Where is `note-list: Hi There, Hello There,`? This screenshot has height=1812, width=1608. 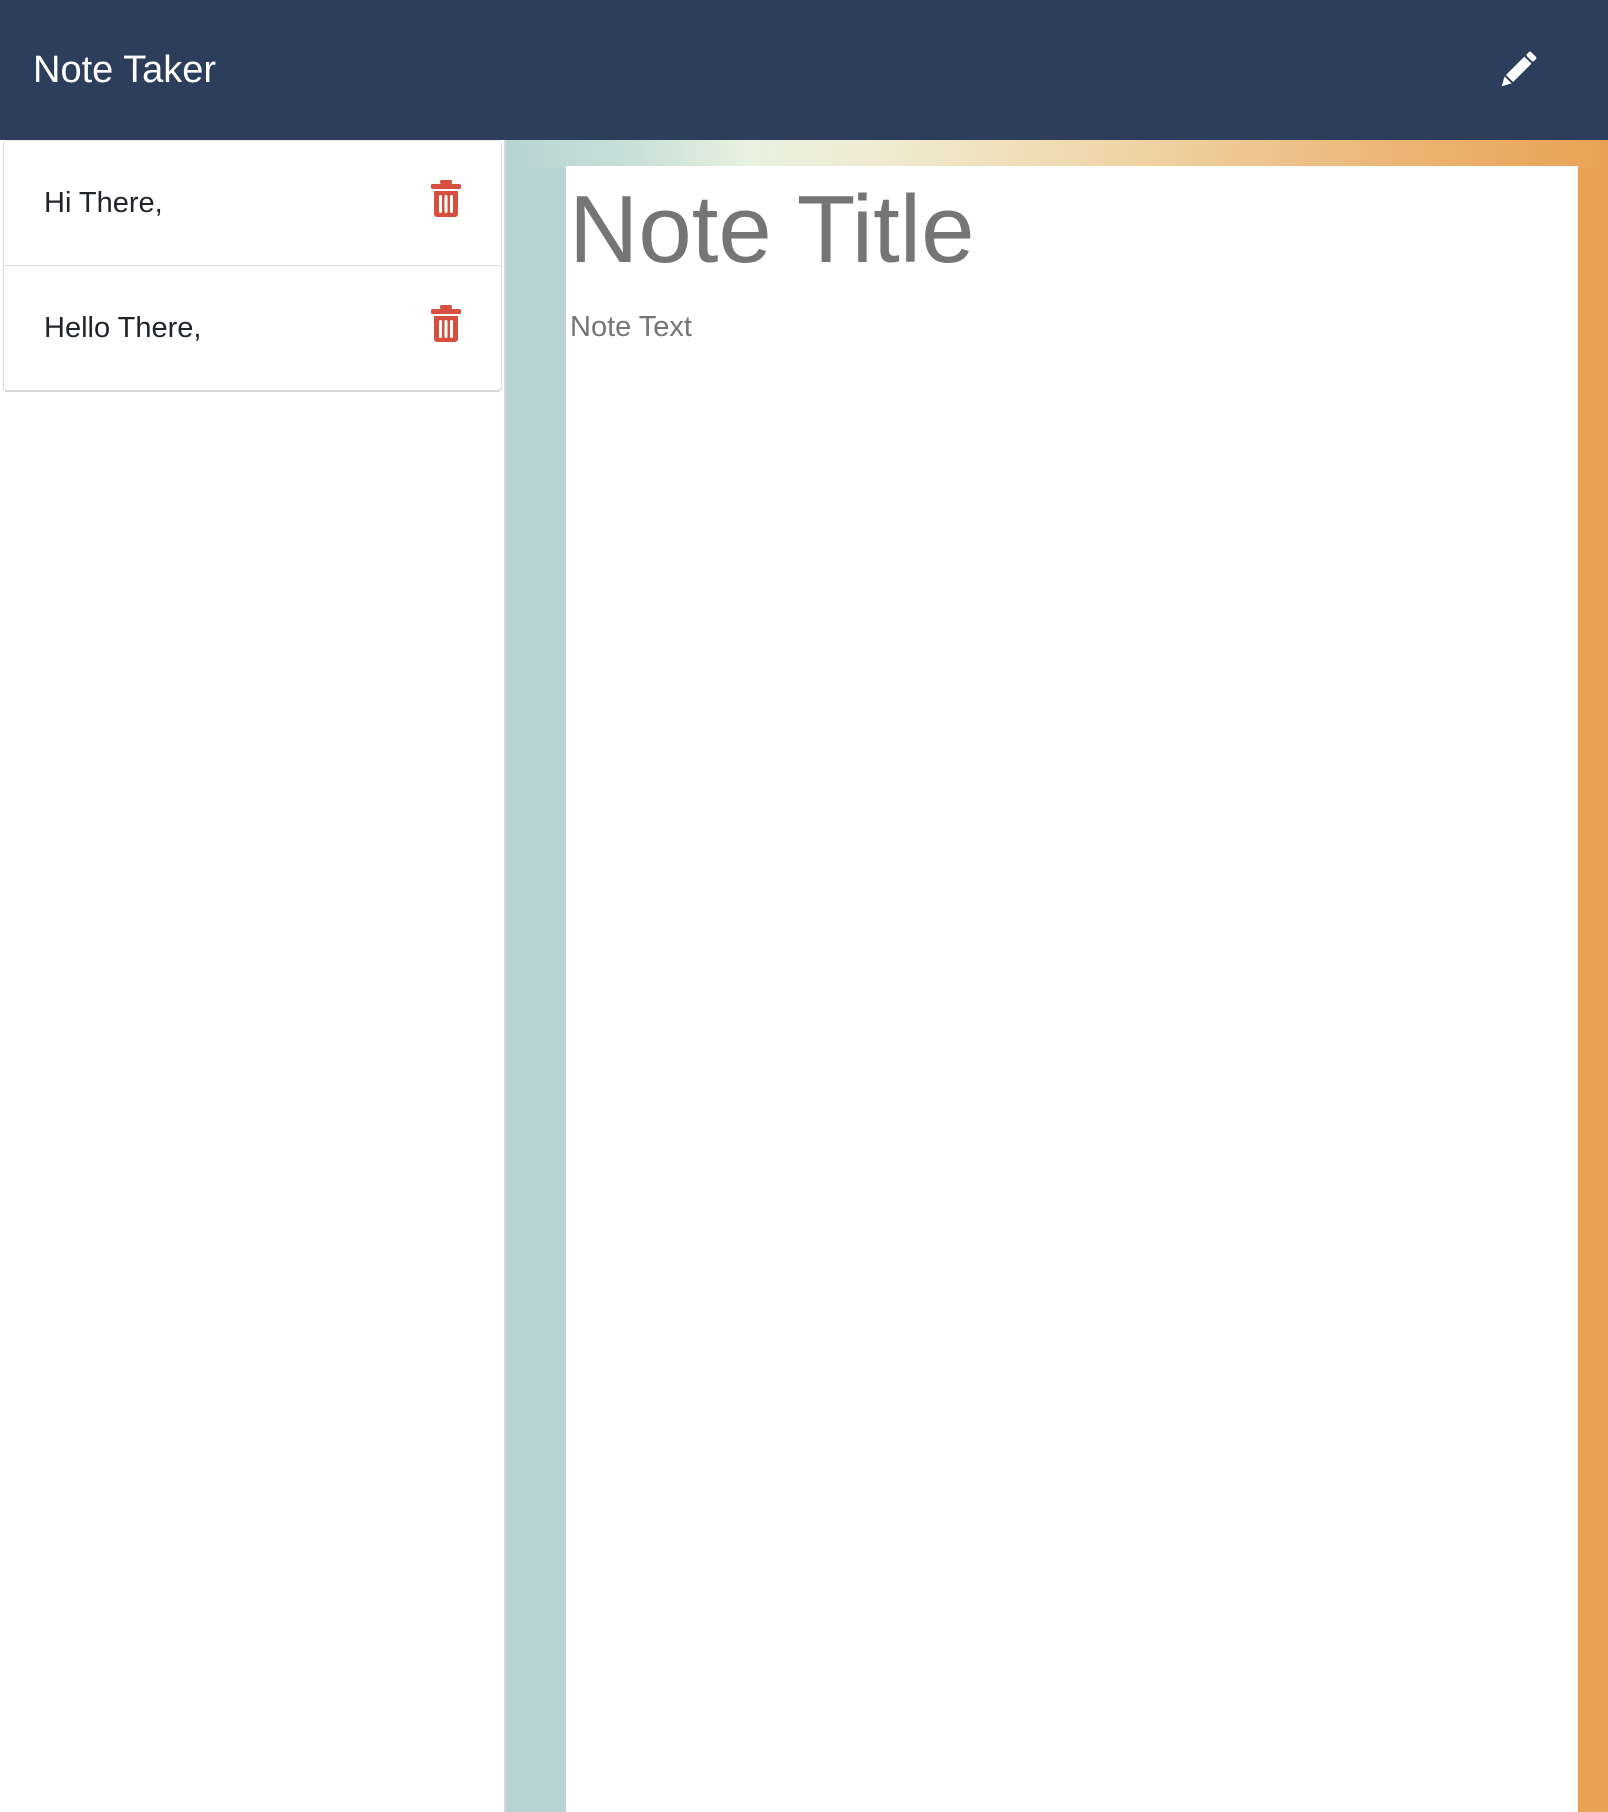 note-list: Hi There, Hello There, is located at coordinates (252, 266).